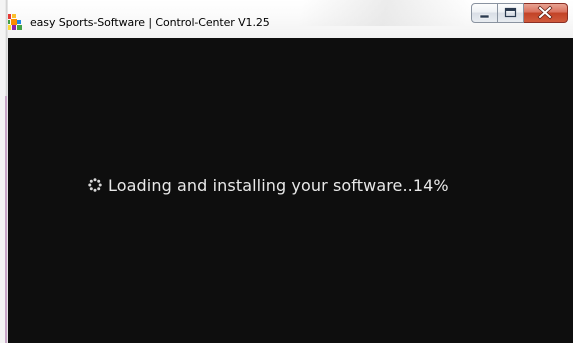  Describe the element at coordinates (95, 185) in the screenshot. I see `spinner-icon` at that location.